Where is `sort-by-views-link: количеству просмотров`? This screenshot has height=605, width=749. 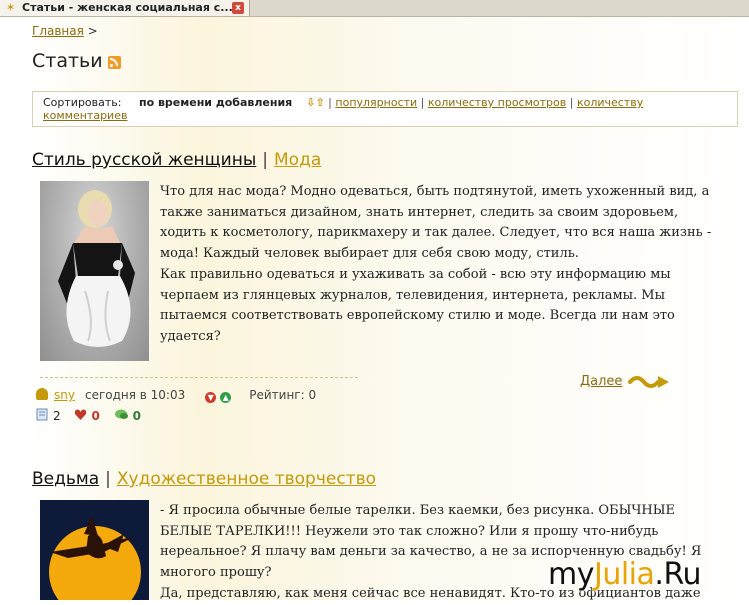 sort-by-views-link: количеству просмотров is located at coordinates (497, 102).